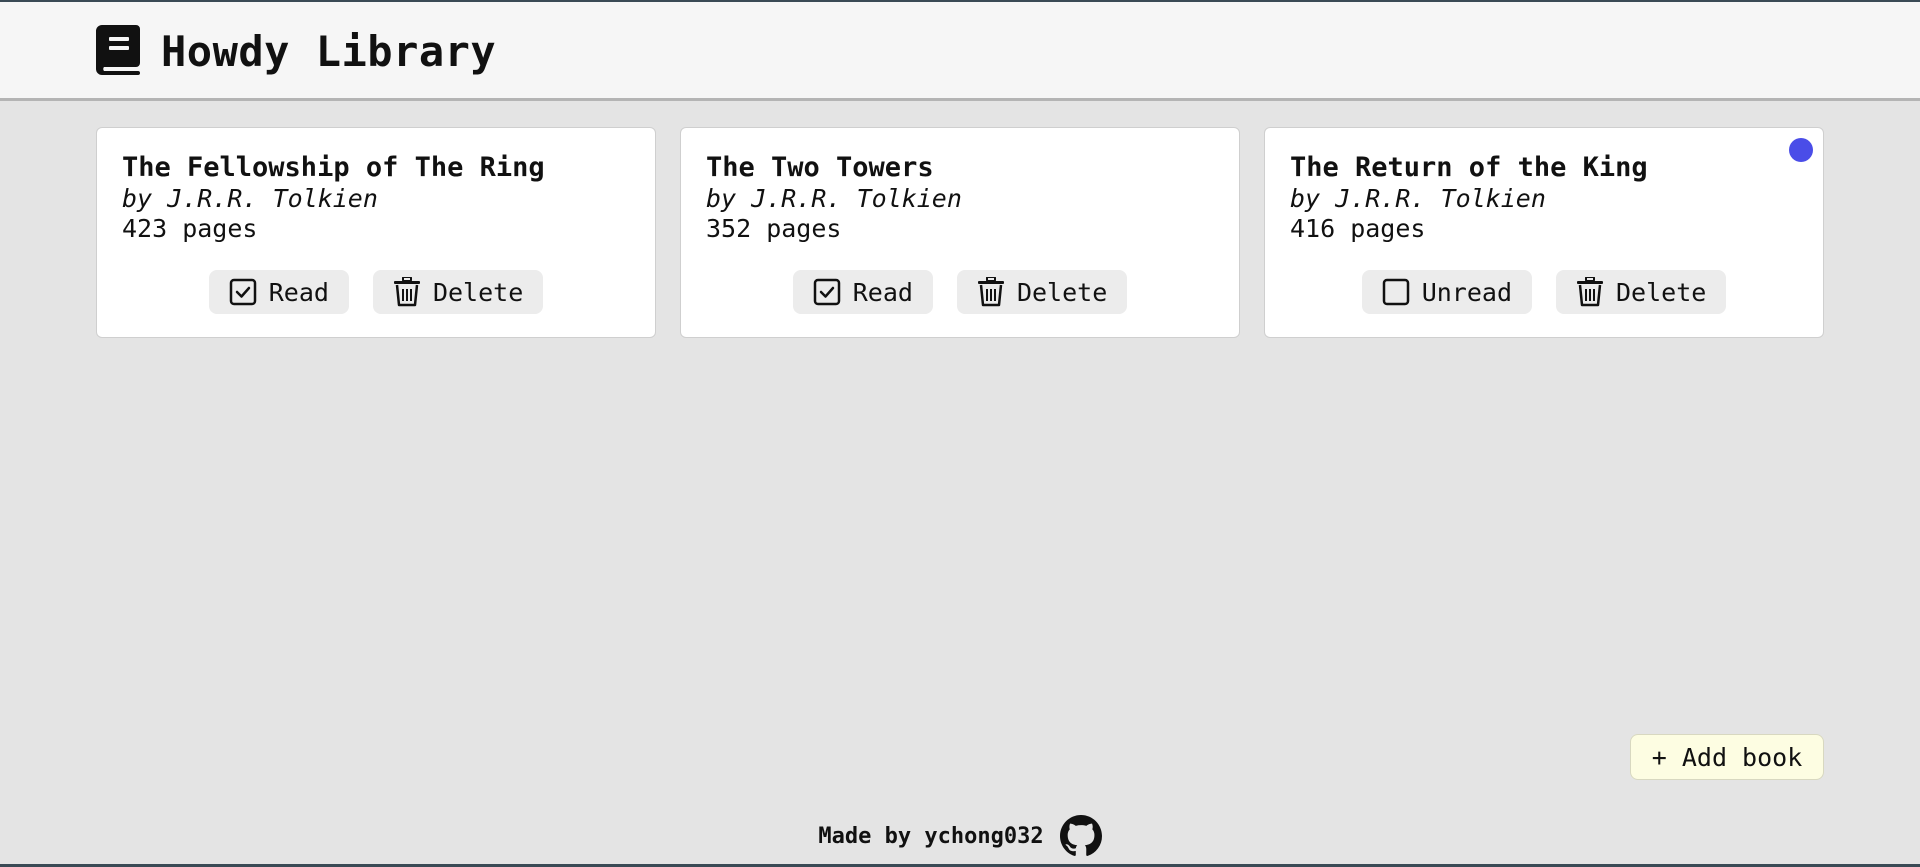 The width and height of the screenshot is (1920, 867). Describe the element at coordinates (1080, 836) in the screenshot. I see `github-icon` at that location.